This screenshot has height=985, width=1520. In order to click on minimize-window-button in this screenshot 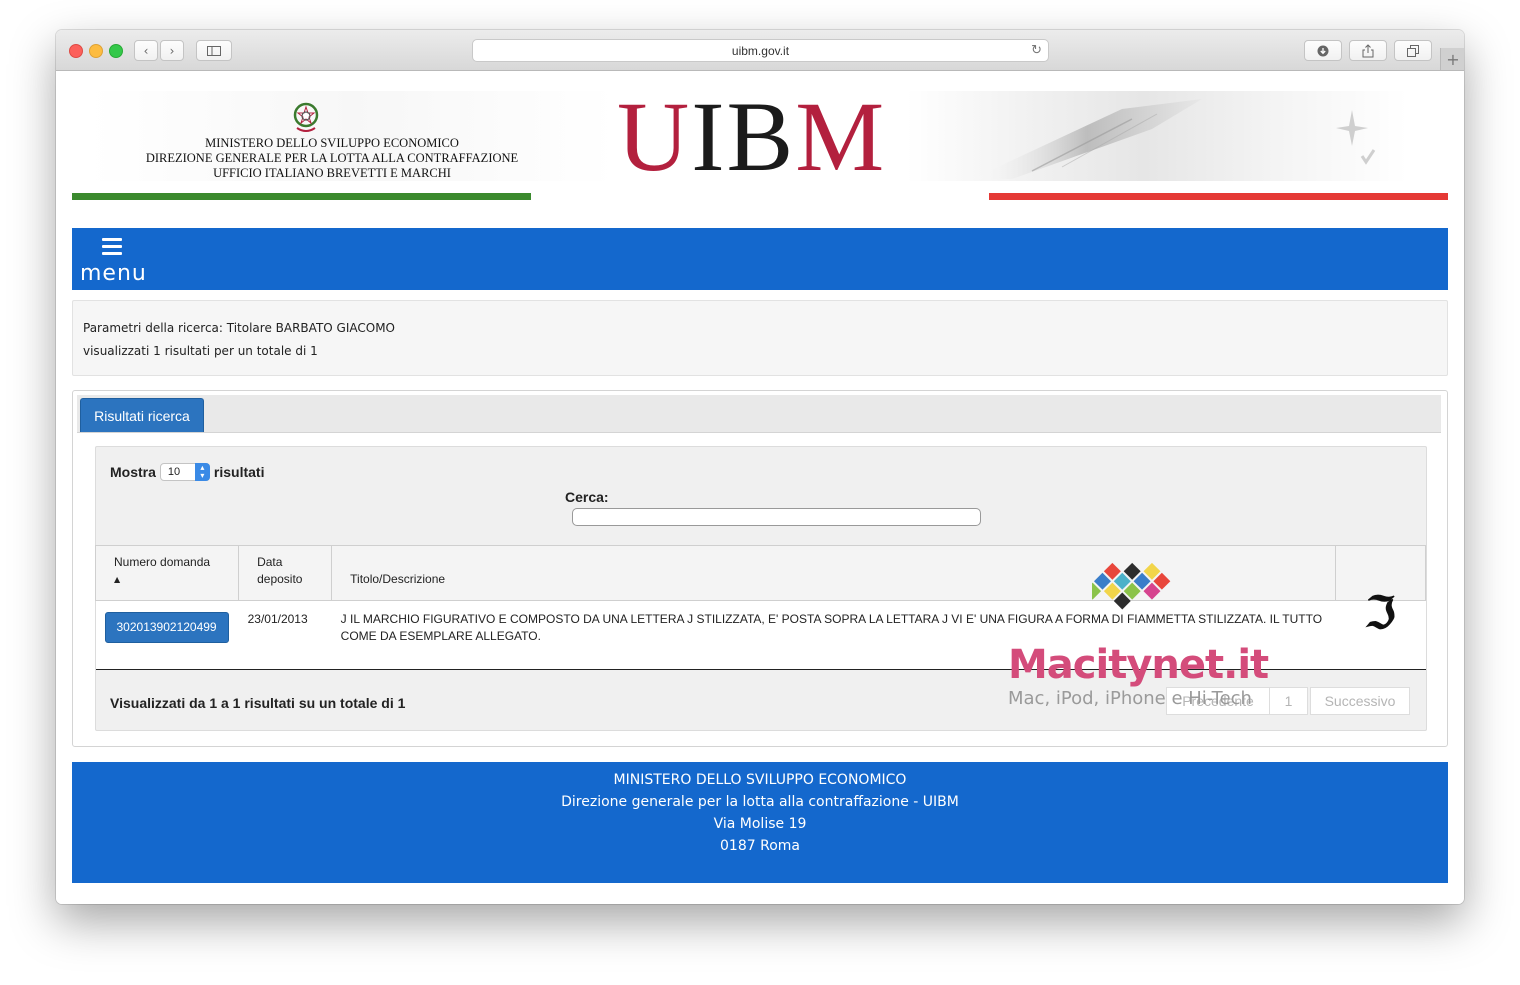, I will do `click(96, 51)`.